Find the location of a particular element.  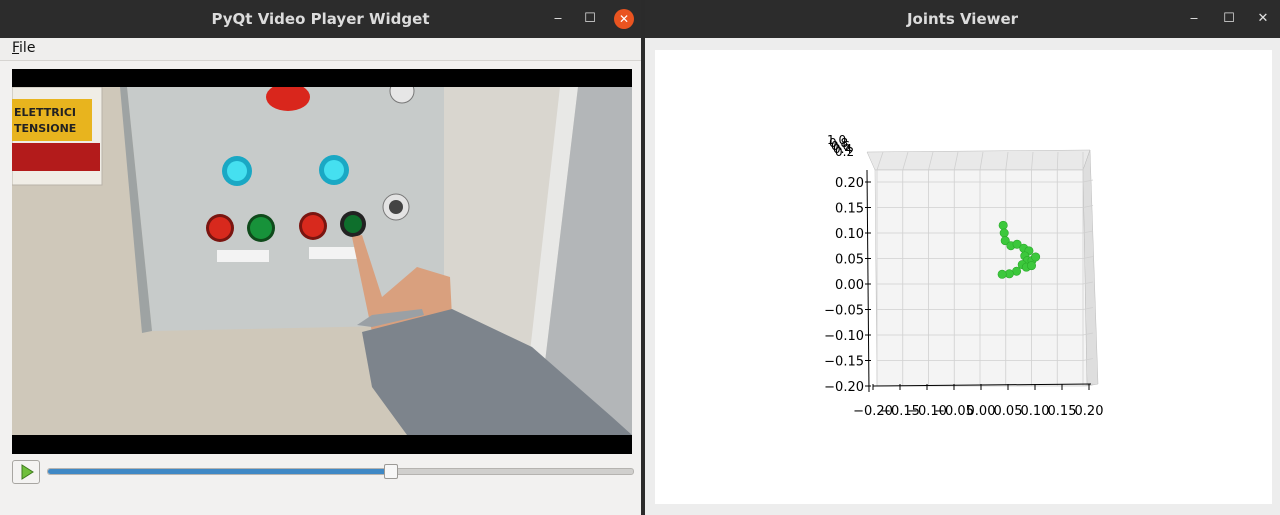

z-tick-labels: 1.00.80.60.40.2 is located at coordinates (840, 146).